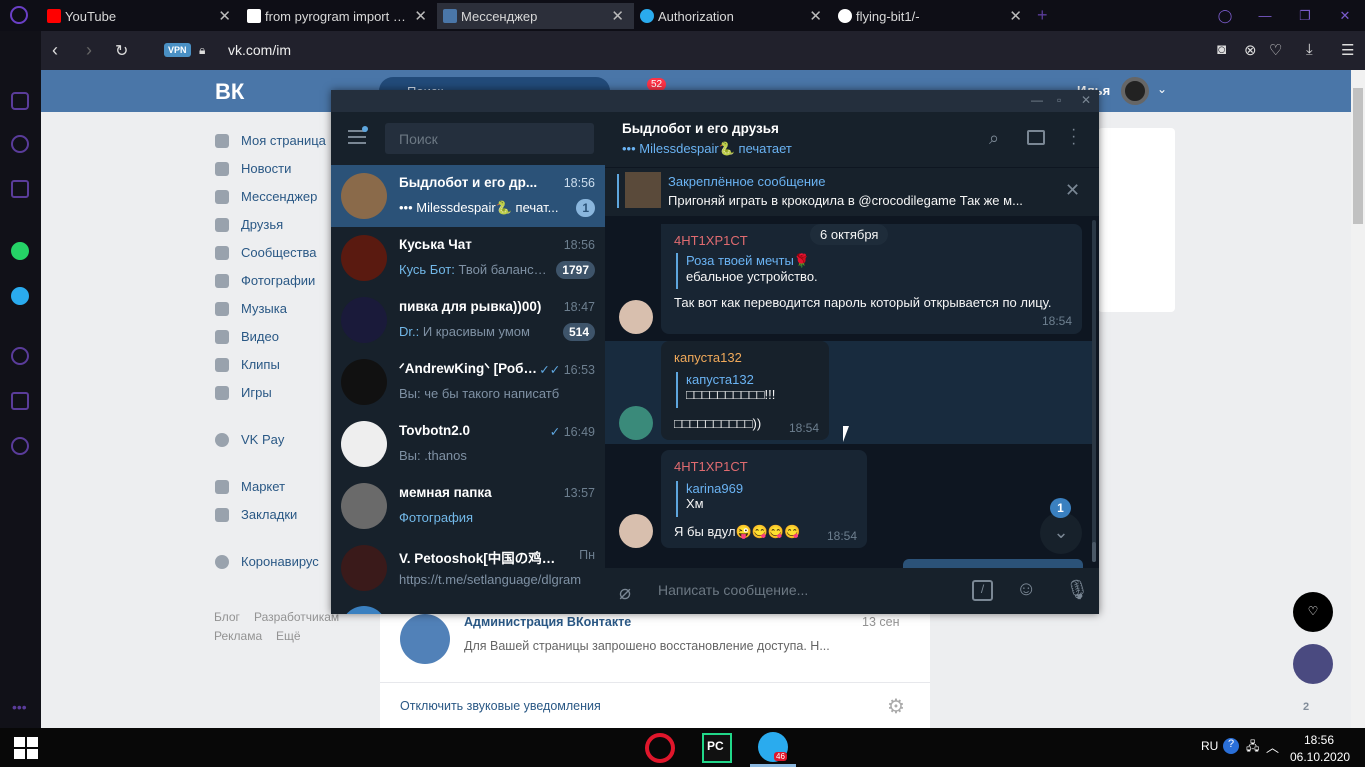 This screenshot has width=1365, height=767. Describe the element at coordinates (227, 617) in the screenshot. I see `footer-link: Блог` at that location.